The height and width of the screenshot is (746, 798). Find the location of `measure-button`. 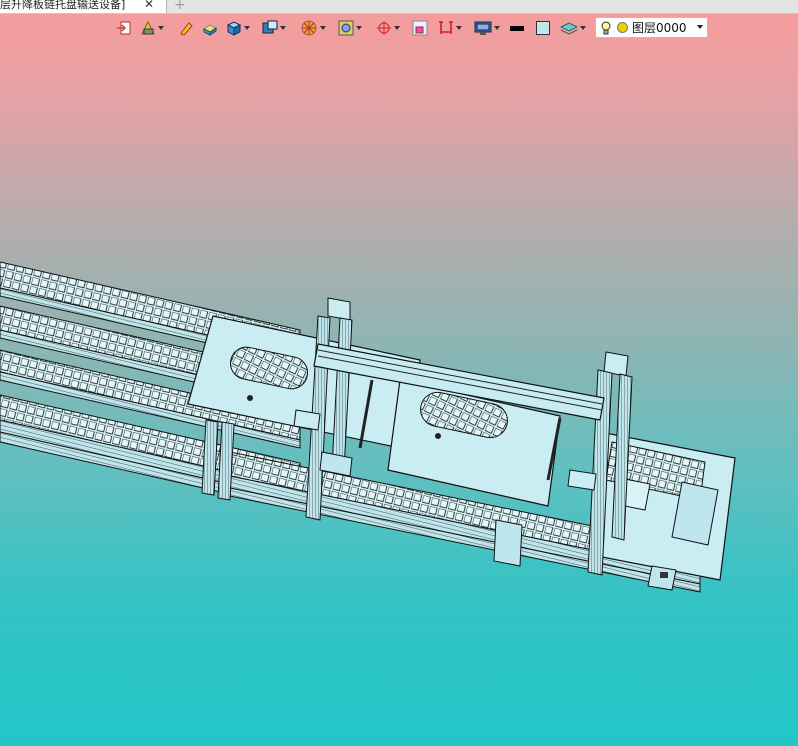

measure-button is located at coordinates (450, 28).